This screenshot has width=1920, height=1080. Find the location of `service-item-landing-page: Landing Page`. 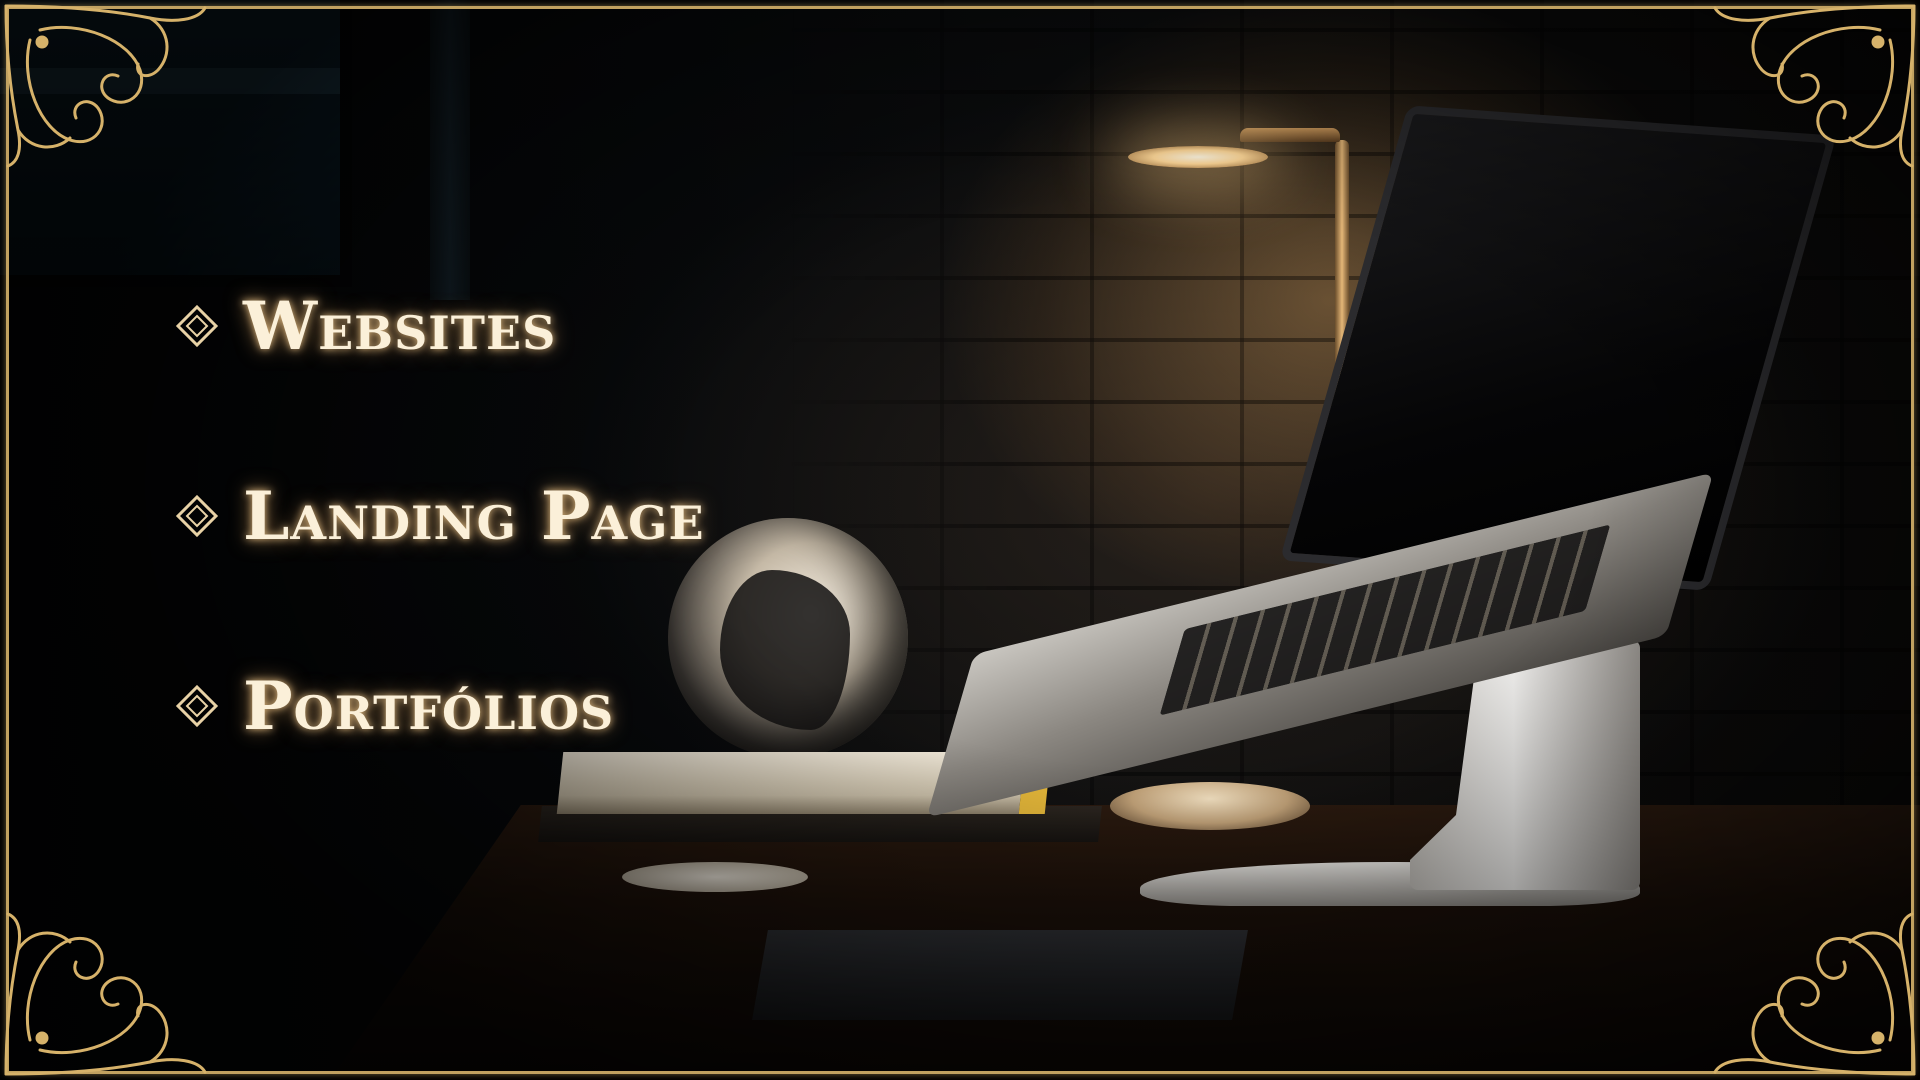

service-item-landing-page: Landing Page is located at coordinates (535, 516).